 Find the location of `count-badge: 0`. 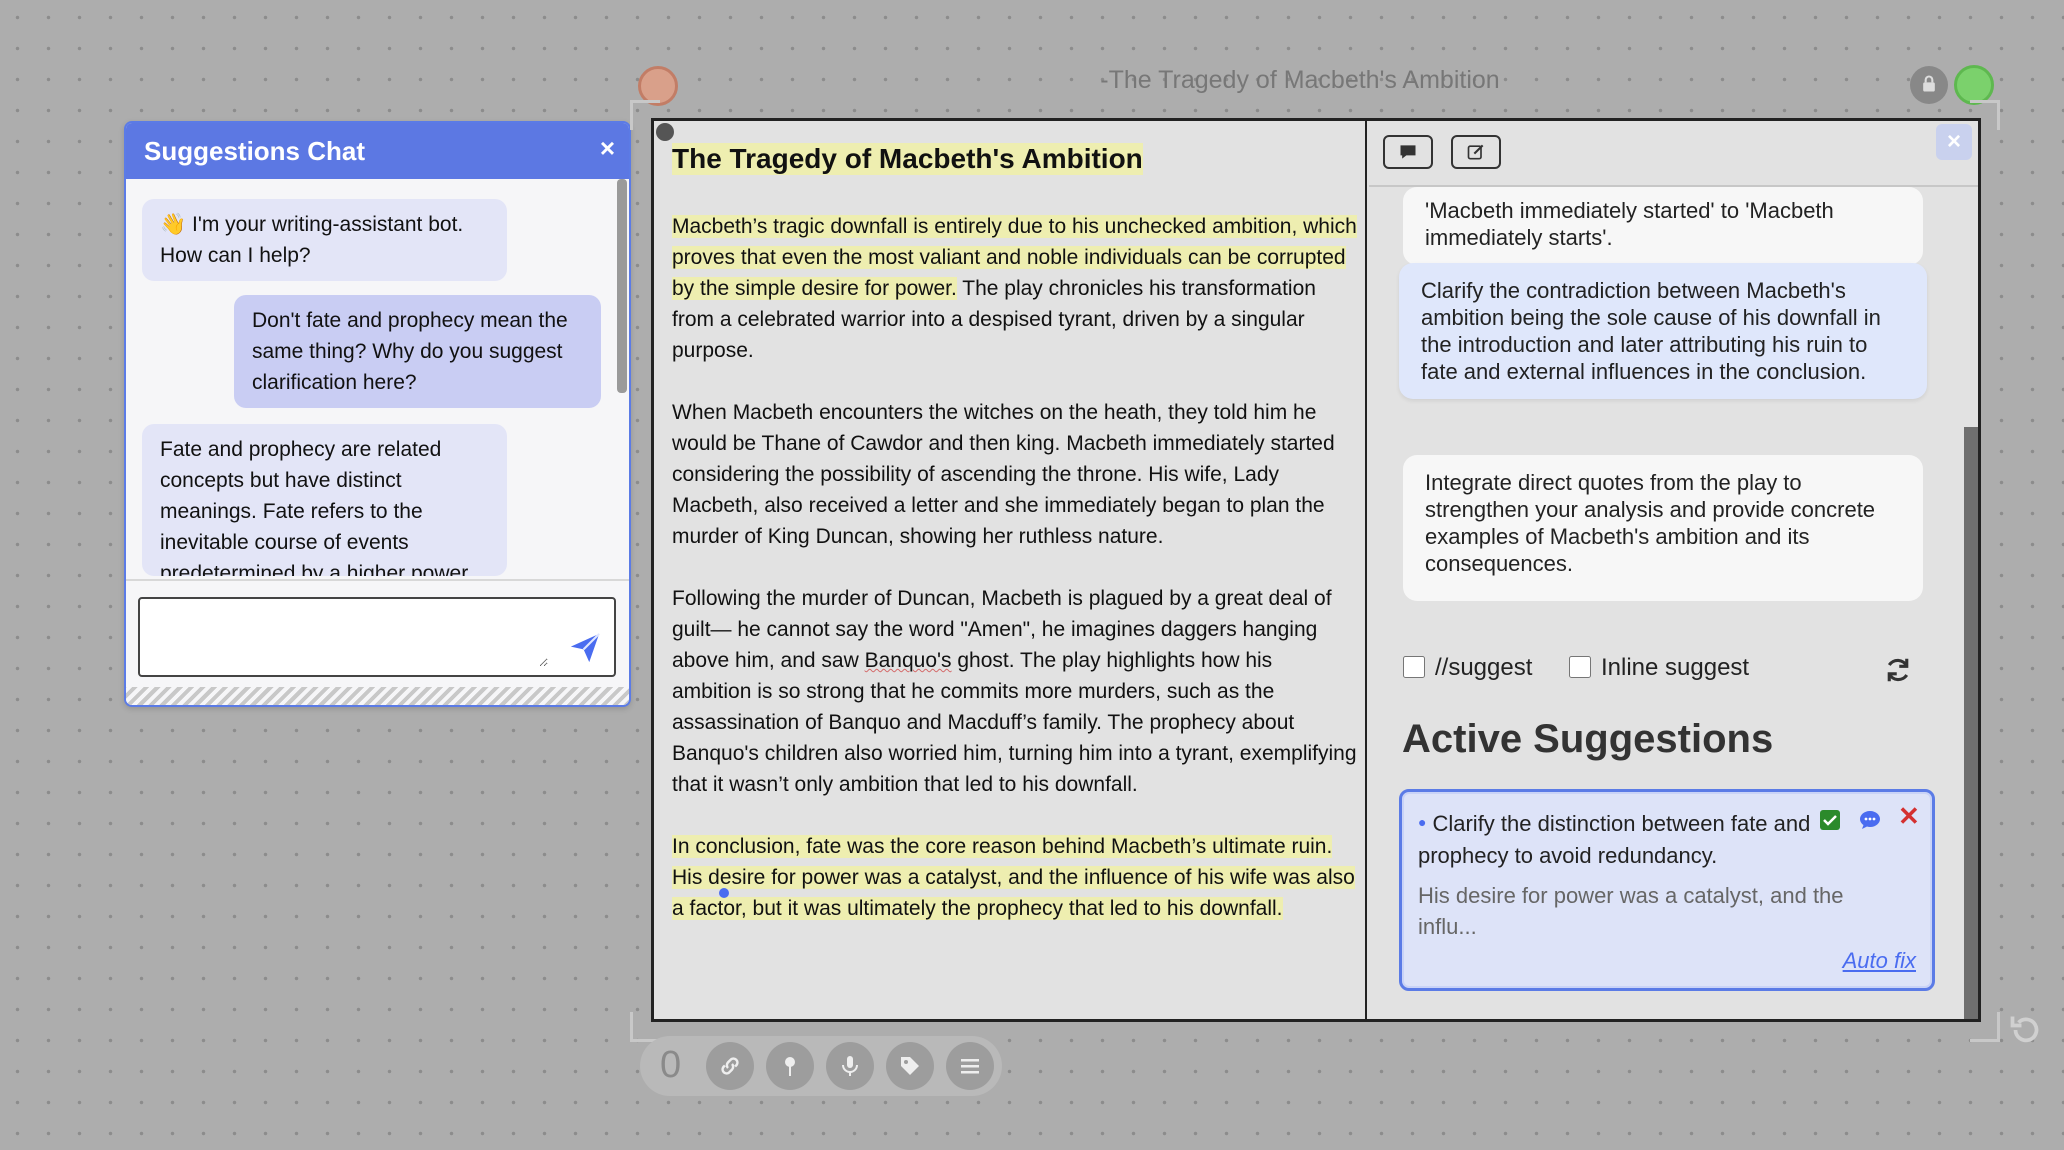

count-badge: 0 is located at coordinates (671, 1065).